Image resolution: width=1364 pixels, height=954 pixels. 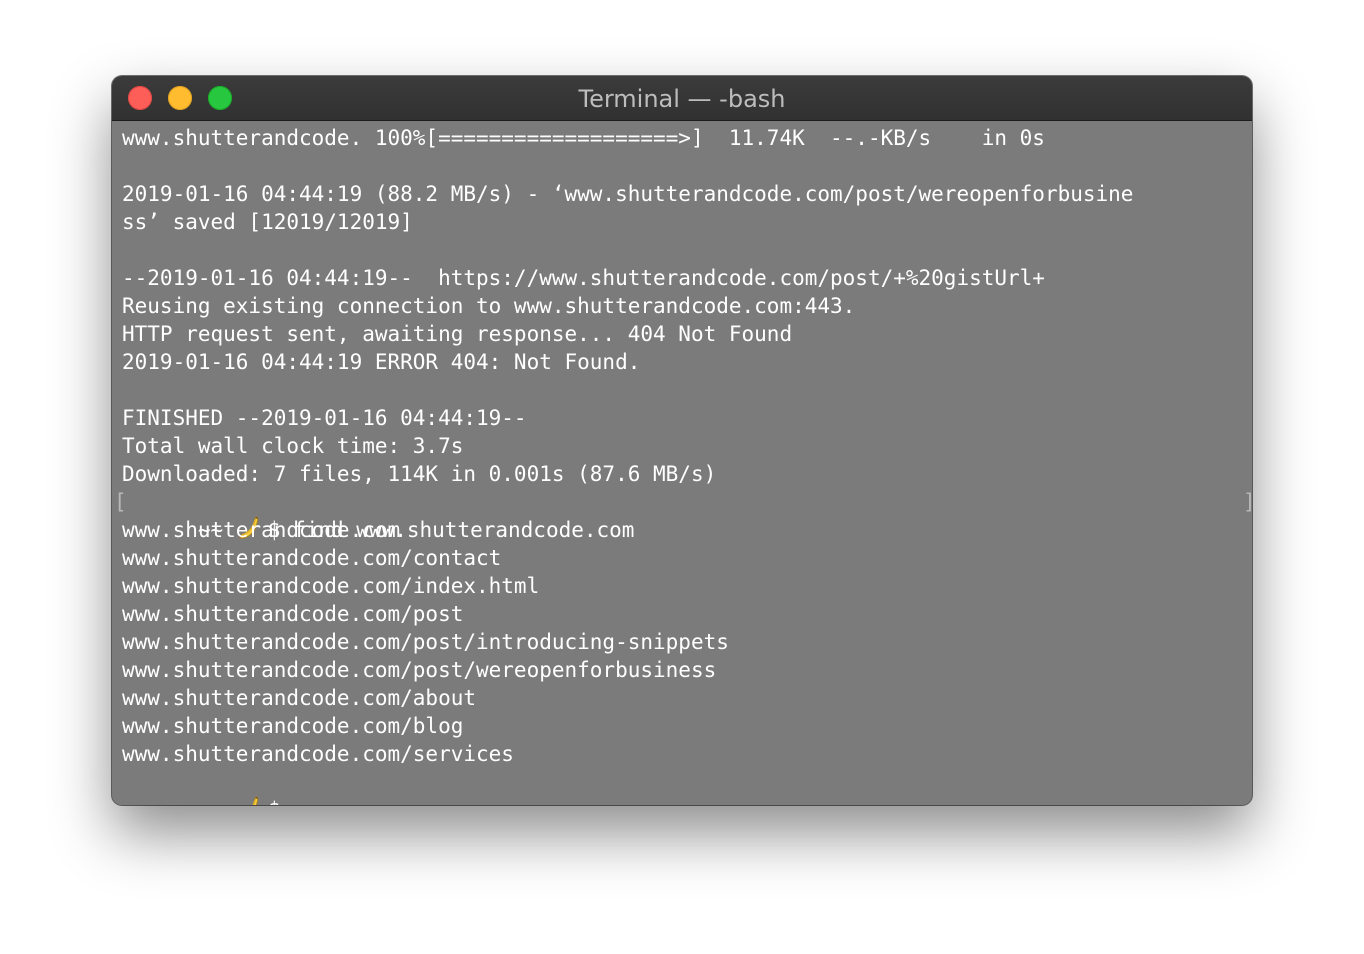 I want to click on output-line: www.shutterandcode.com, so click(x=261, y=530).